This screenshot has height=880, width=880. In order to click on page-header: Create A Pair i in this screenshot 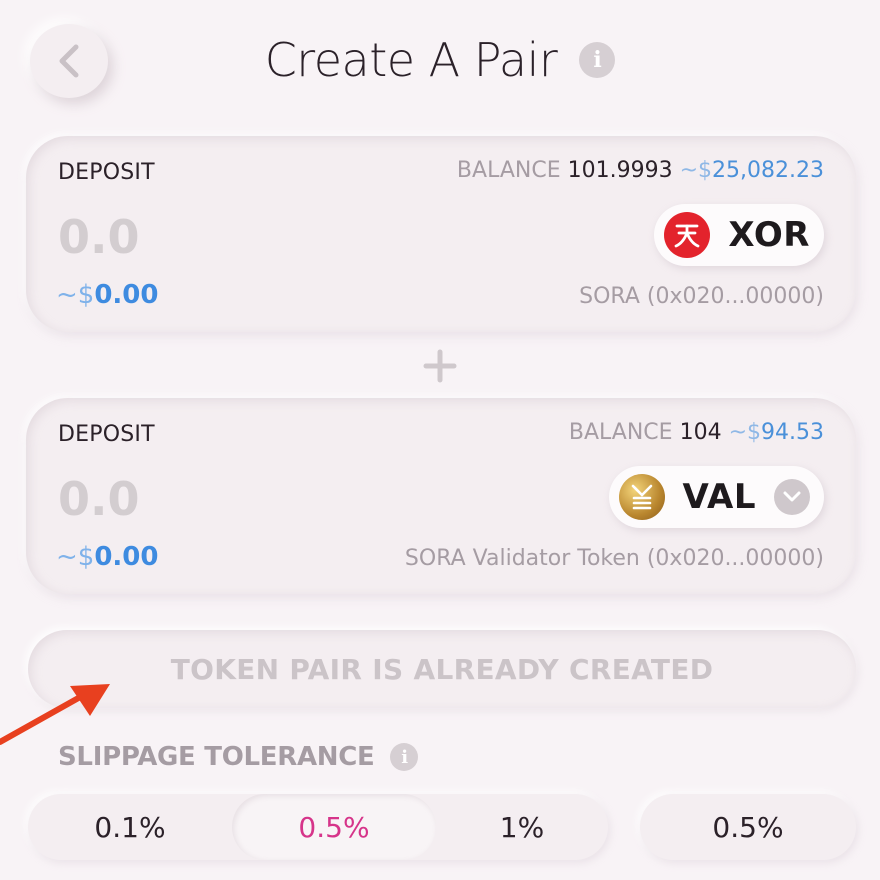, I will do `click(440, 60)`.